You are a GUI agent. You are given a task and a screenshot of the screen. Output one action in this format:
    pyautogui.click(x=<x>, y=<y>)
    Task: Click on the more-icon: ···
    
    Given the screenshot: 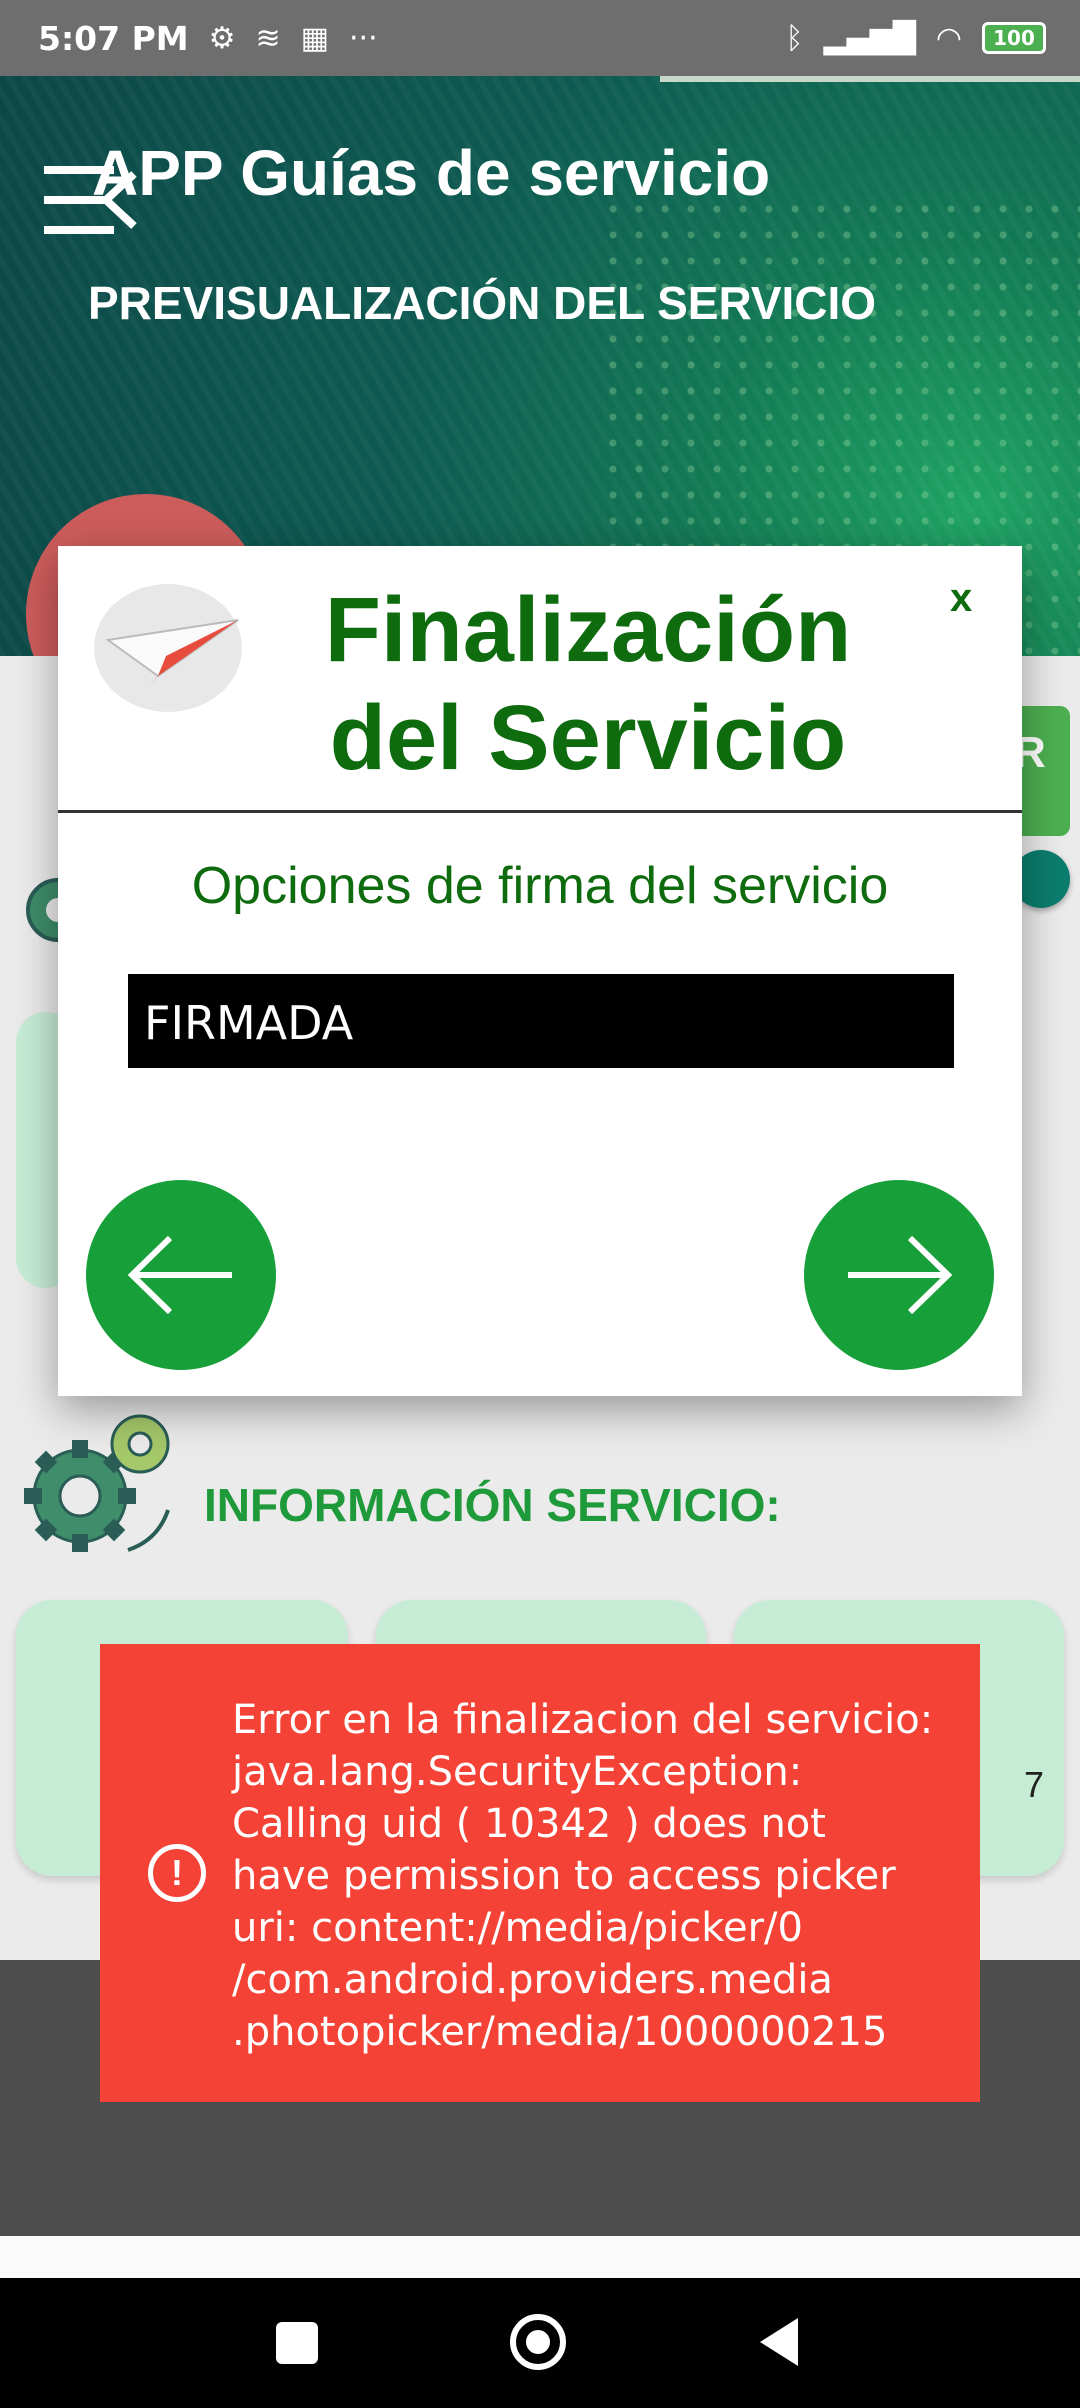 What is the action you would take?
    pyautogui.click(x=363, y=38)
    